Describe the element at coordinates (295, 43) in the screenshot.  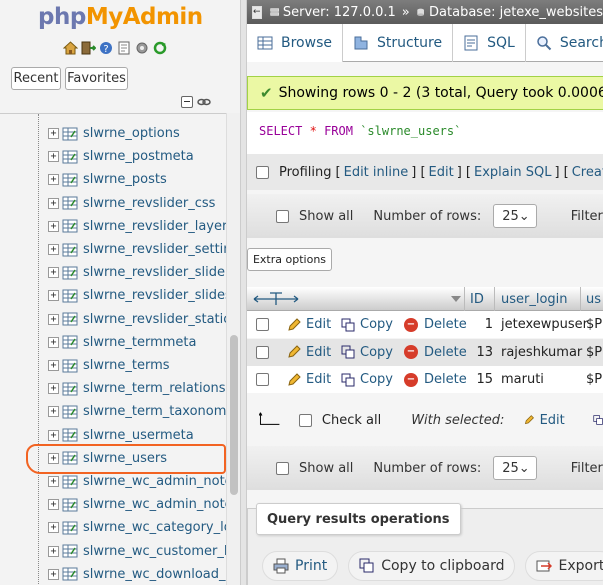
I see `tab-browse: Browse` at that location.